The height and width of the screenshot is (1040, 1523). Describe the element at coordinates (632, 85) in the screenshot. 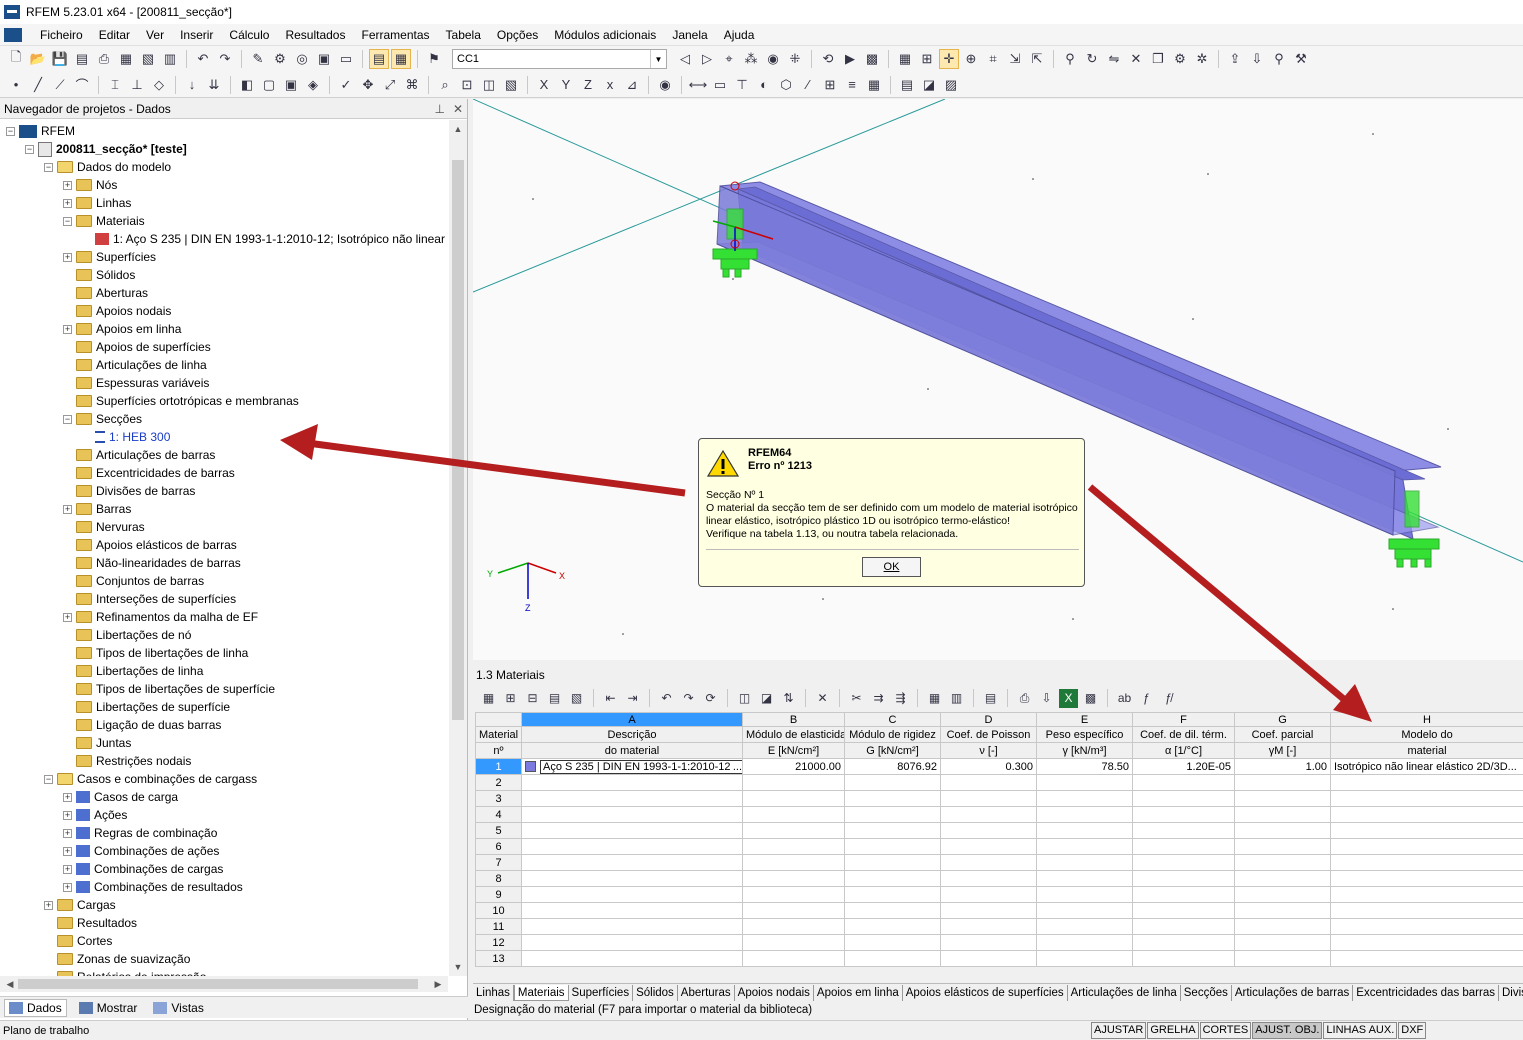

I see `section-view-icon: ⊿` at that location.